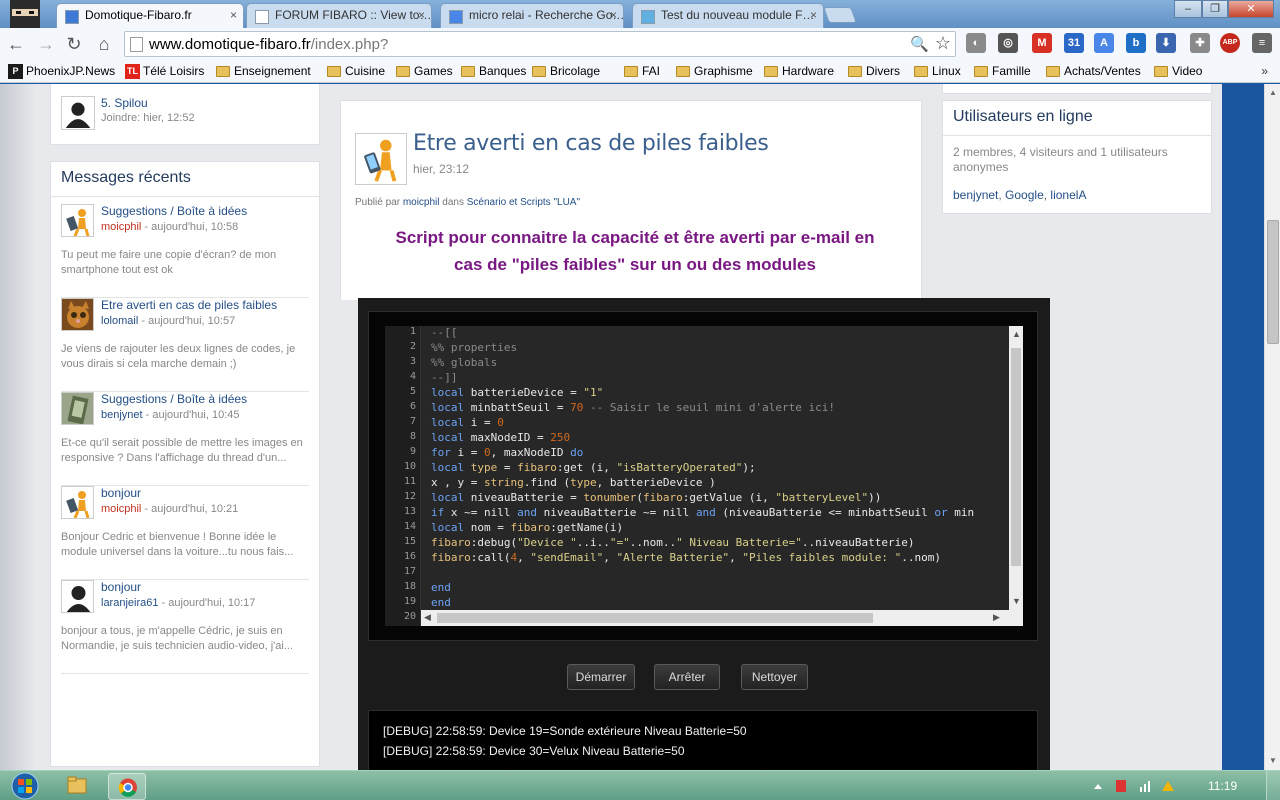 This screenshot has height=800, width=1280. What do you see at coordinates (1016, 334) in the screenshot?
I see `scroll-up-icon: ▲` at bounding box center [1016, 334].